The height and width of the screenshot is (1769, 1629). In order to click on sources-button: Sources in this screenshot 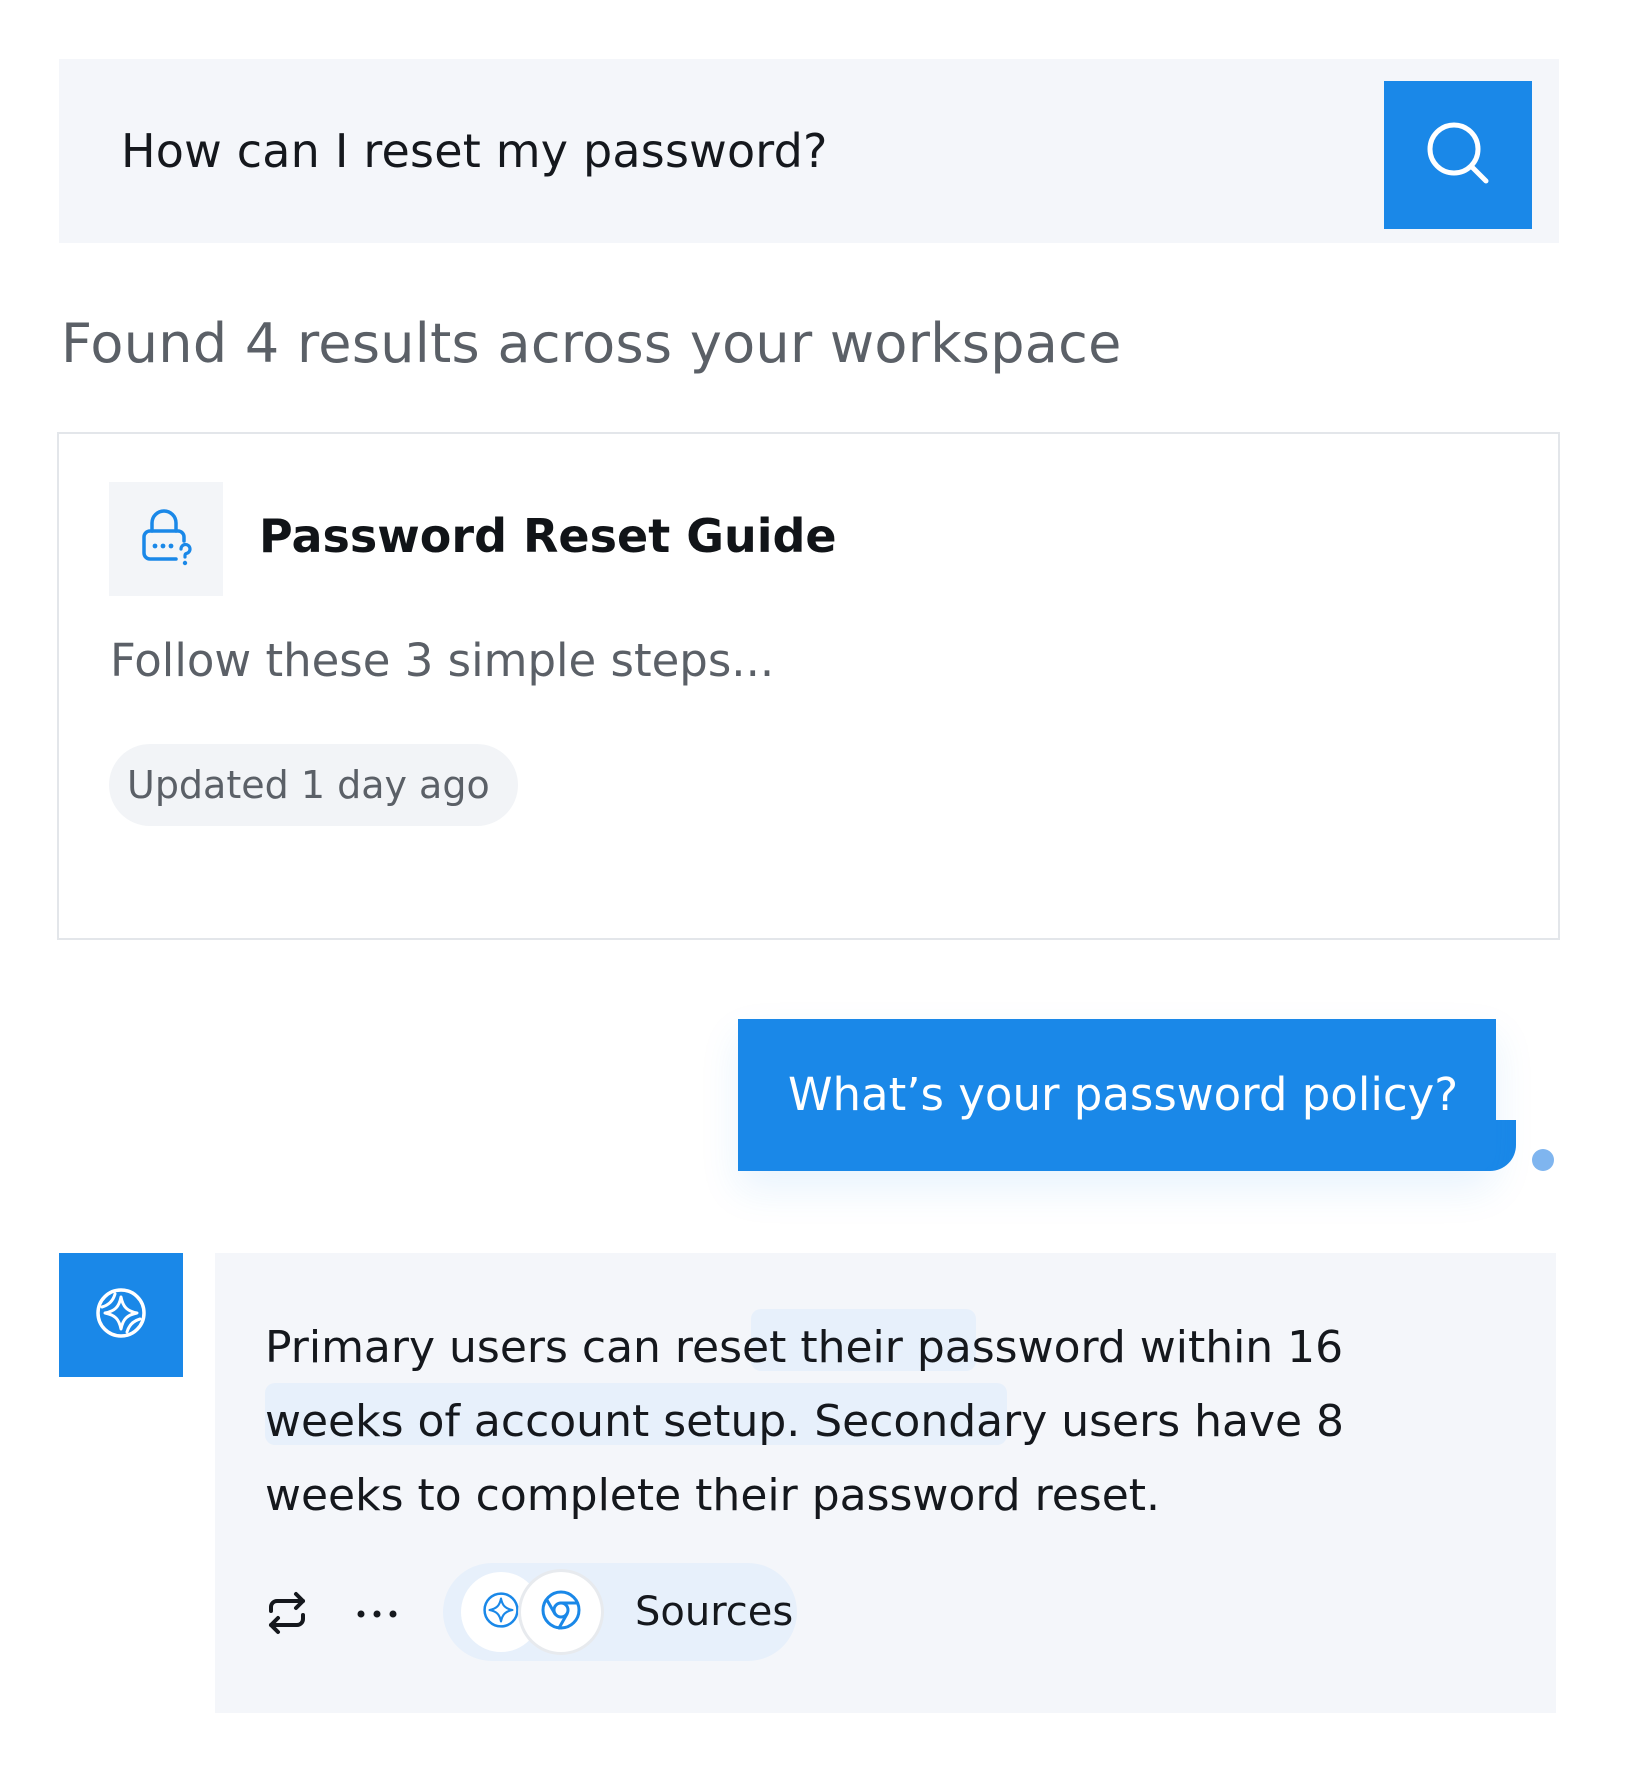, I will do `click(620, 1612)`.